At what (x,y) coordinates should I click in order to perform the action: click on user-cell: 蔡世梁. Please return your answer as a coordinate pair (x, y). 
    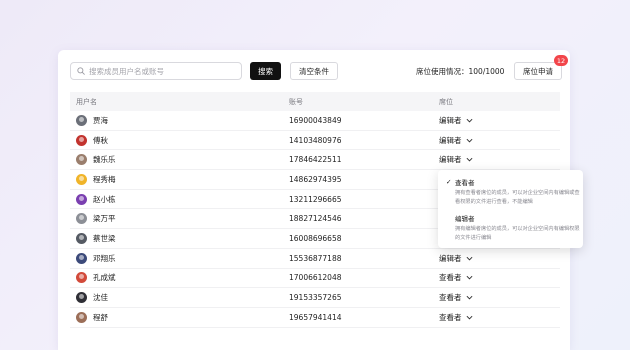
    Looking at the image, I should click on (96, 238).